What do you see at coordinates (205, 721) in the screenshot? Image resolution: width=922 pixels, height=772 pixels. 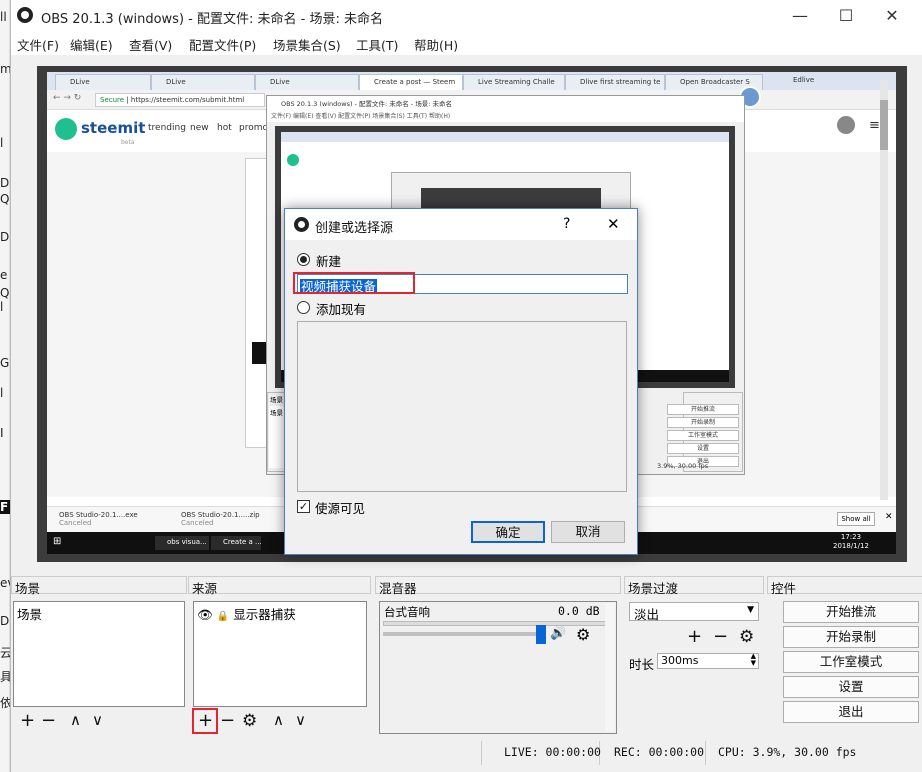 I see `highlight-add-source` at bounding box center [205, 721].